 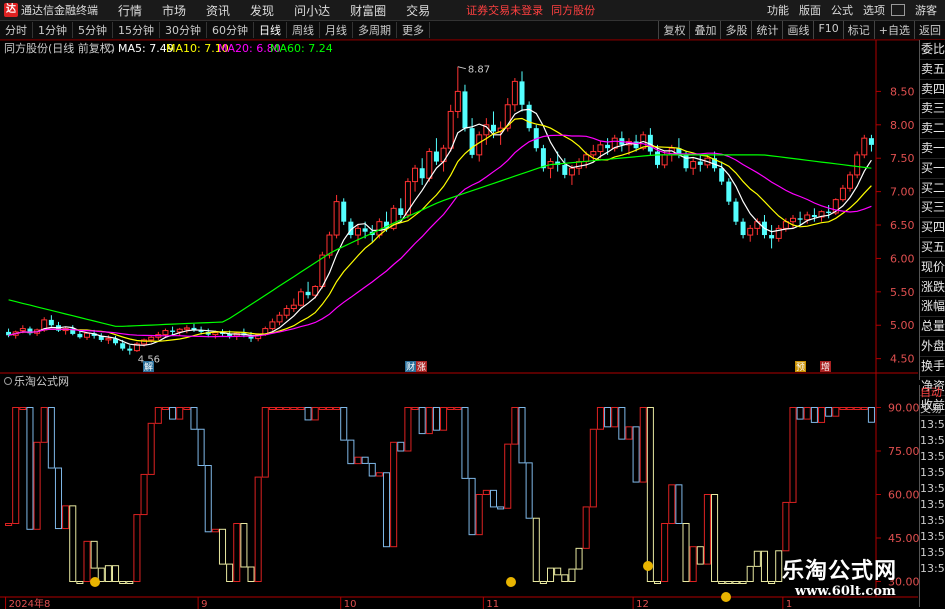 I want to click on trade-label: 交易, so click(x=932, y=409).